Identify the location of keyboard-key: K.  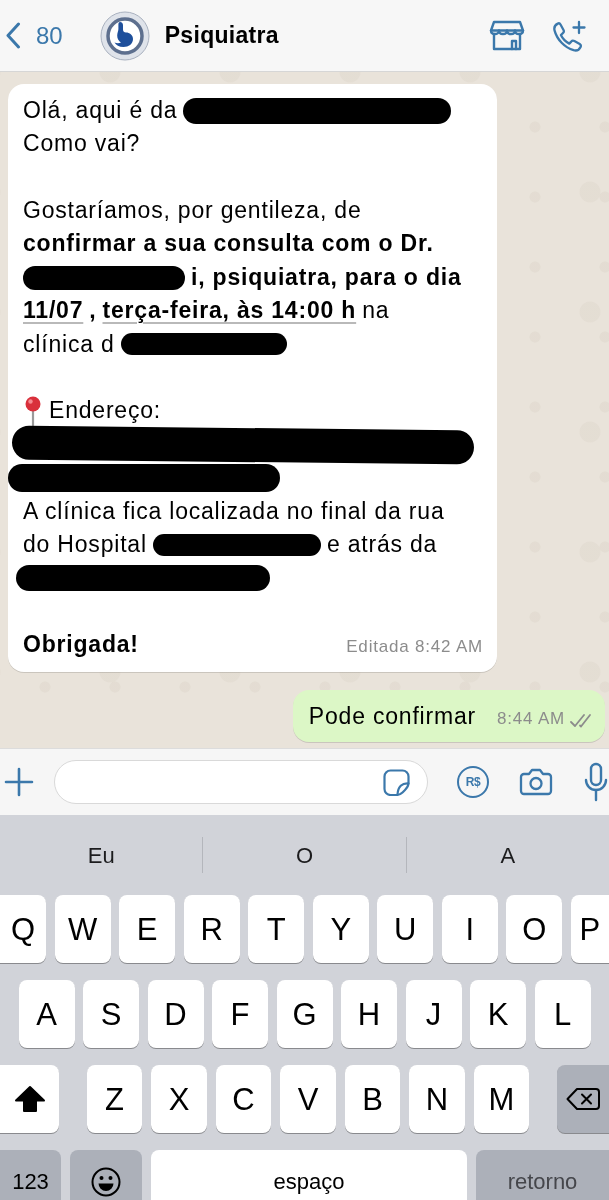
(498, 1014).